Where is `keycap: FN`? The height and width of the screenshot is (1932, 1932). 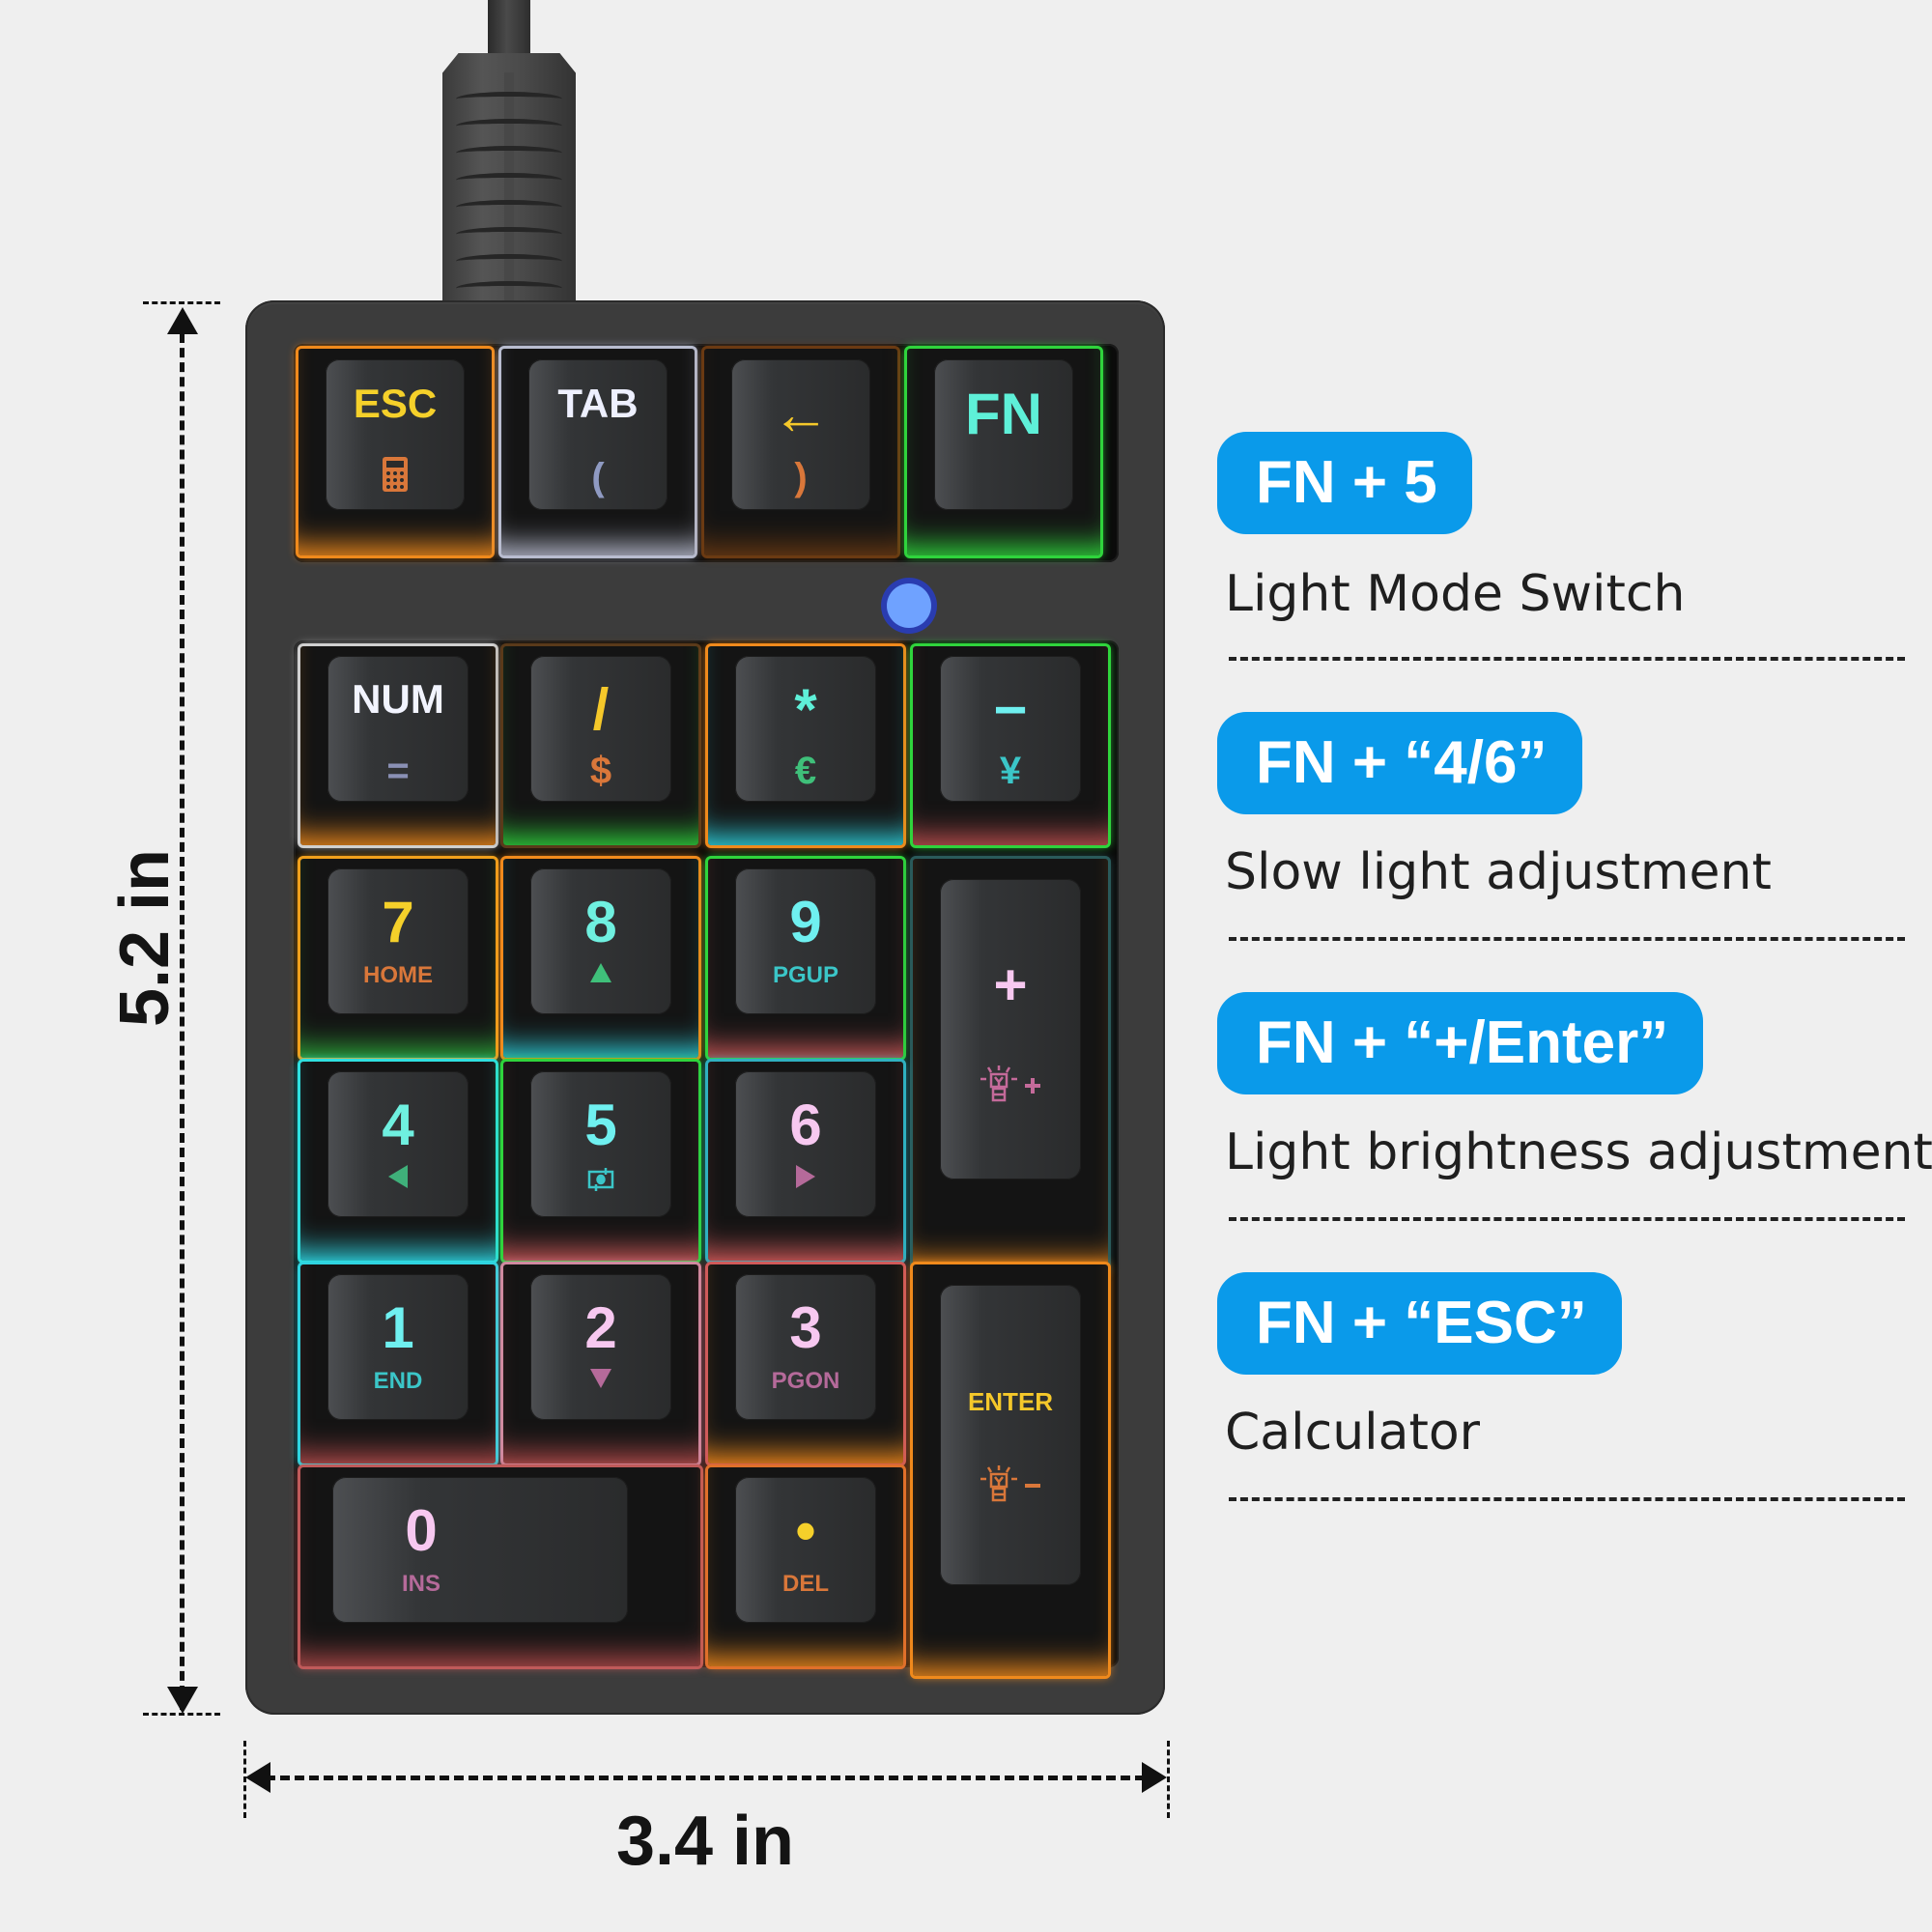 keycap: FN is located at coordinates (1003, 434).